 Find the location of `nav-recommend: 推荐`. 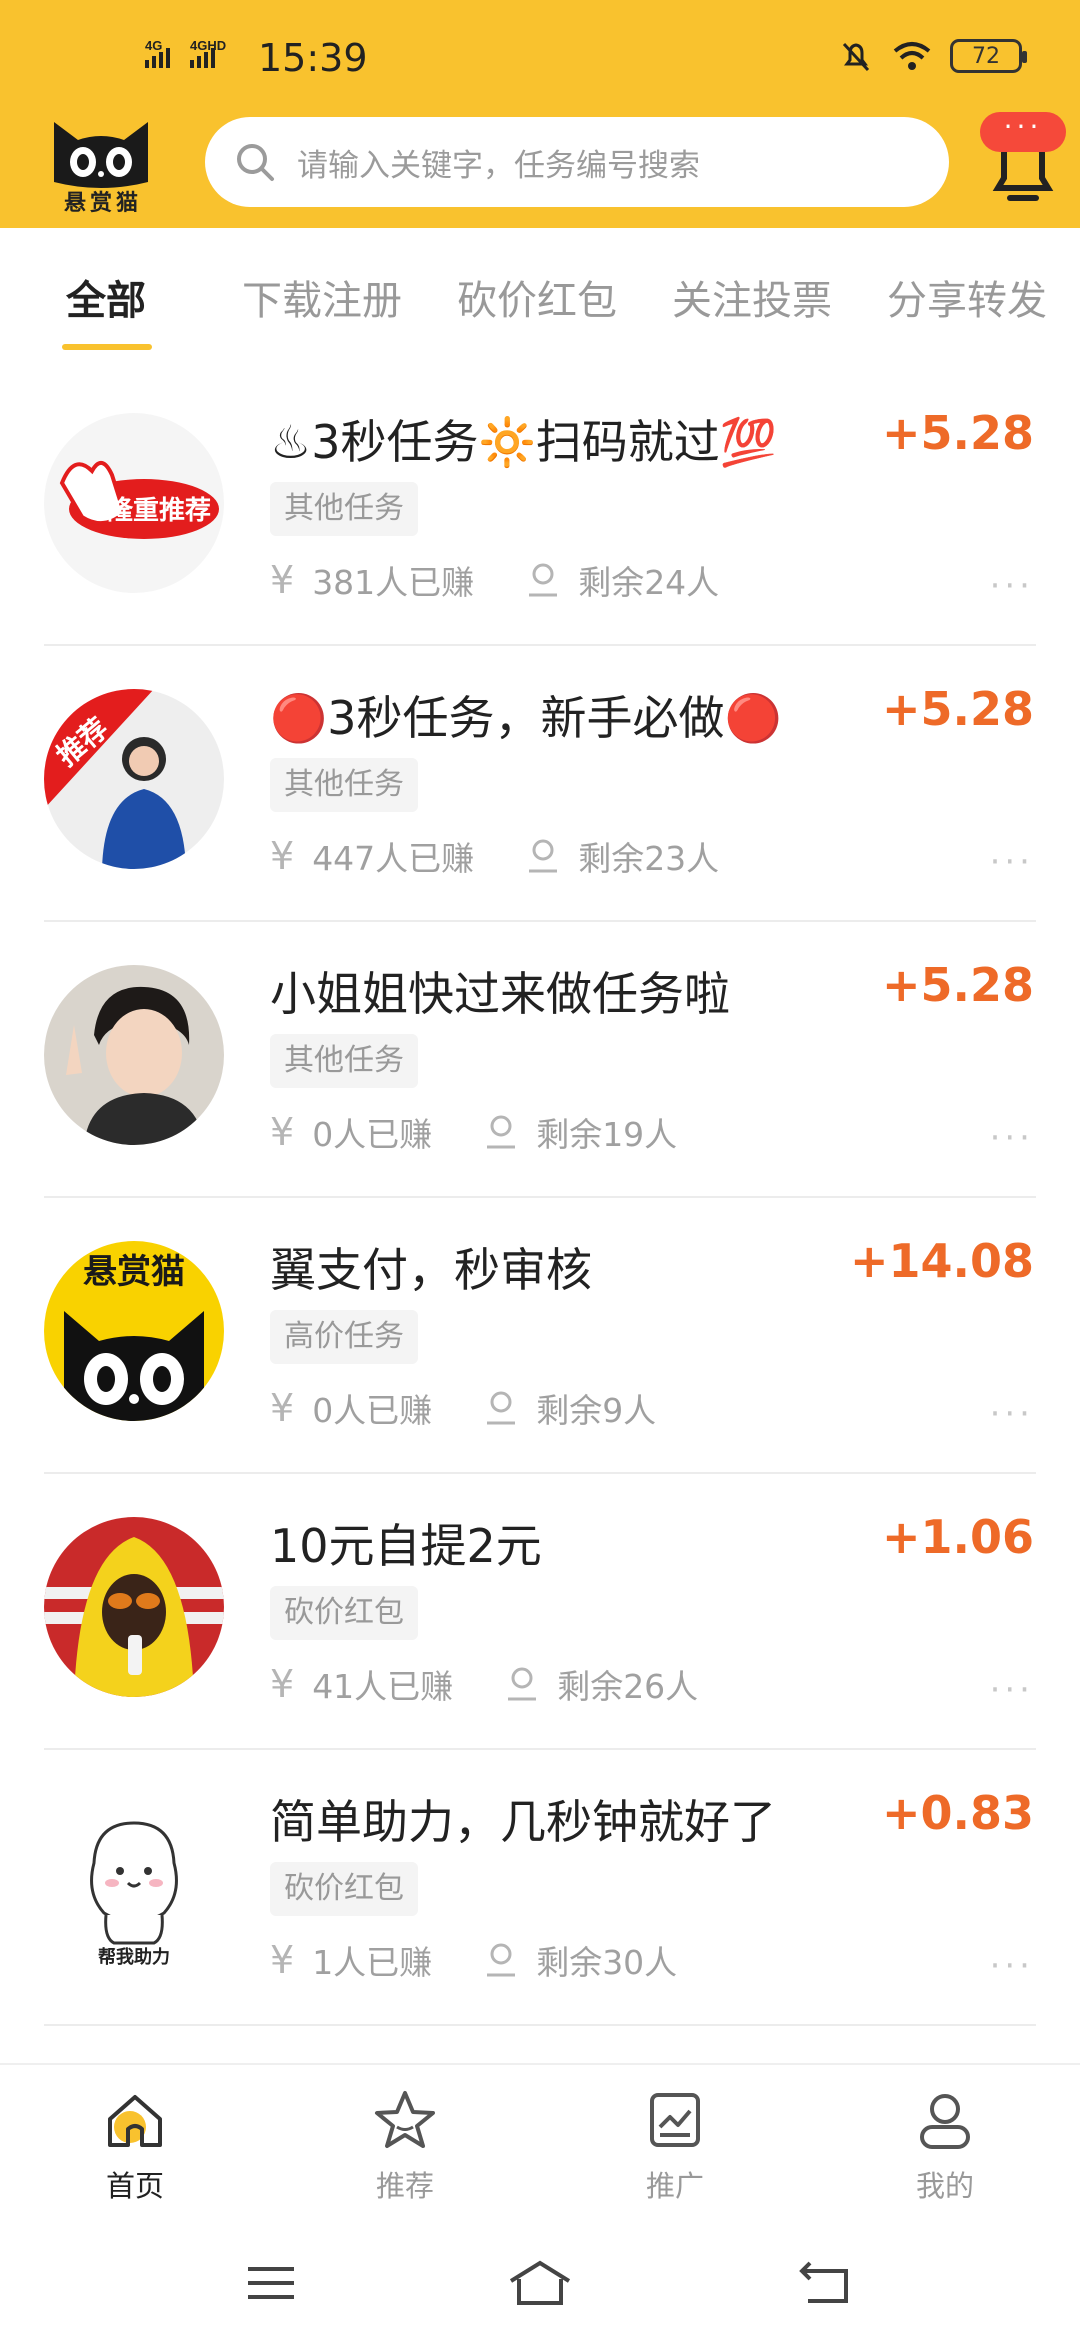

nav-recommend: 推荐 is located at coordinates (405, 2145).